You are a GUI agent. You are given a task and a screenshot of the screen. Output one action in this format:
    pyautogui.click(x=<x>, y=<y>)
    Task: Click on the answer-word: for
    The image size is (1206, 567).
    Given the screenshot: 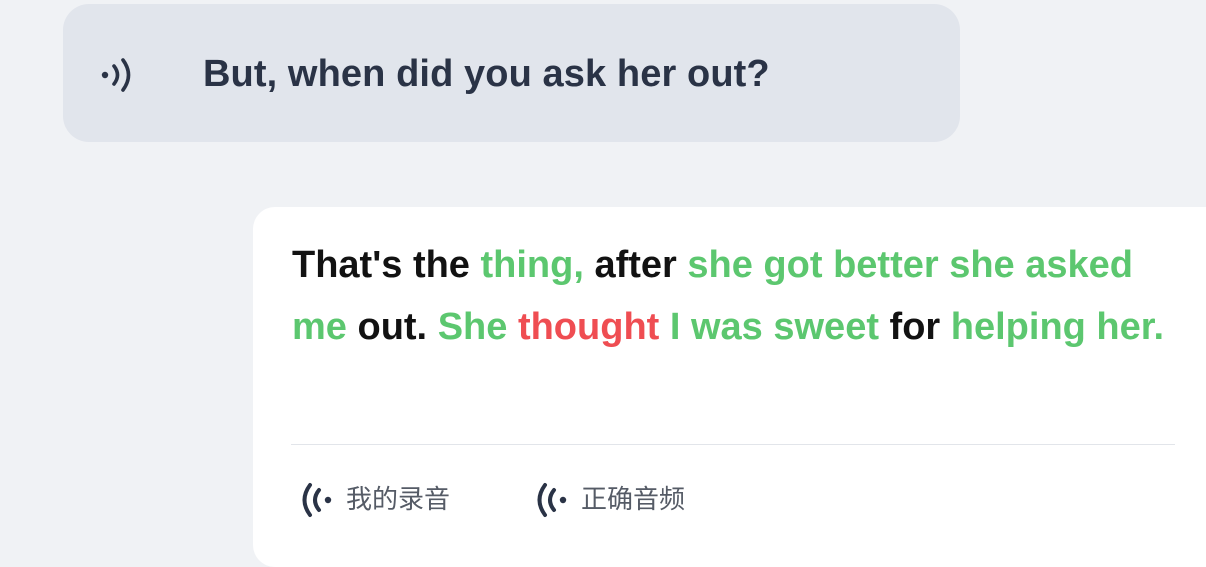 What is the action you would take?
    pyautogui.click(x=914, y=327)
    